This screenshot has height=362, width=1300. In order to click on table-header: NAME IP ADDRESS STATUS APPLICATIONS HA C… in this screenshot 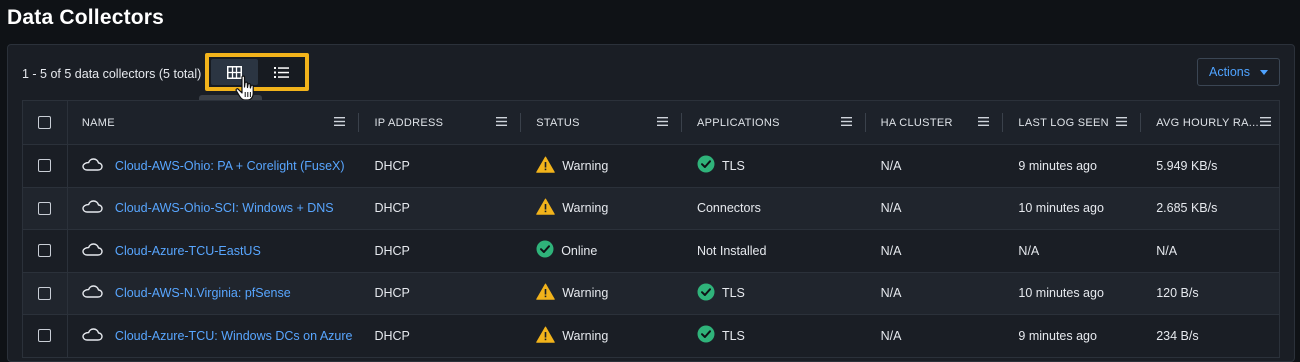, I will do `click(651, 123)`.